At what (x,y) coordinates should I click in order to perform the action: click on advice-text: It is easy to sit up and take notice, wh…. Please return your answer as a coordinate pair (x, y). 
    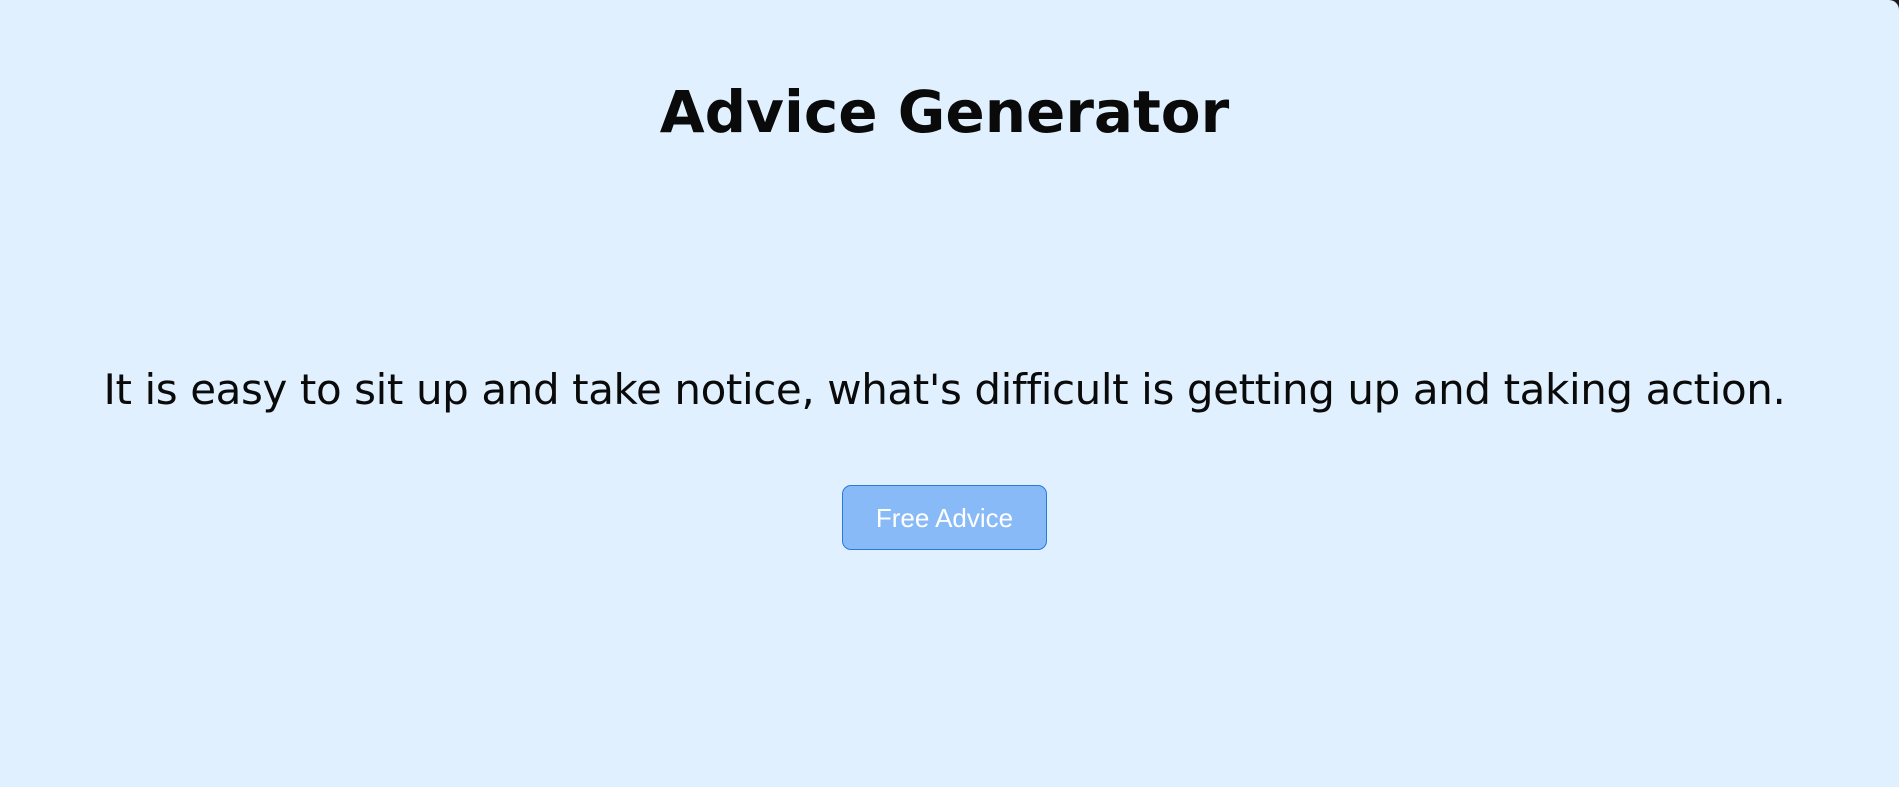
    Looking at the image, I should click on (944, 389).